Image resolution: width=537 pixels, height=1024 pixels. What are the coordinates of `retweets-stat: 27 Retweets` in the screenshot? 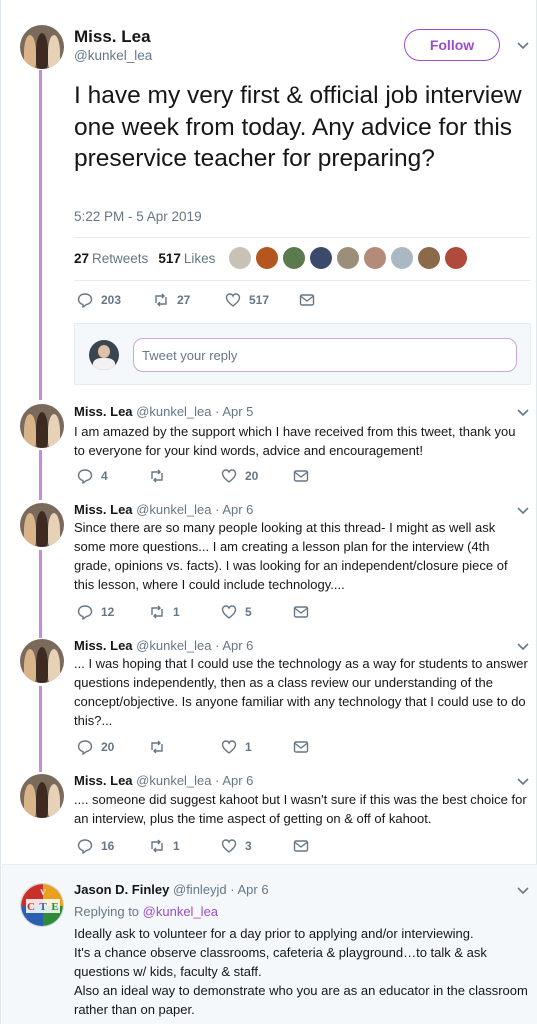 It's located at (111, 258).